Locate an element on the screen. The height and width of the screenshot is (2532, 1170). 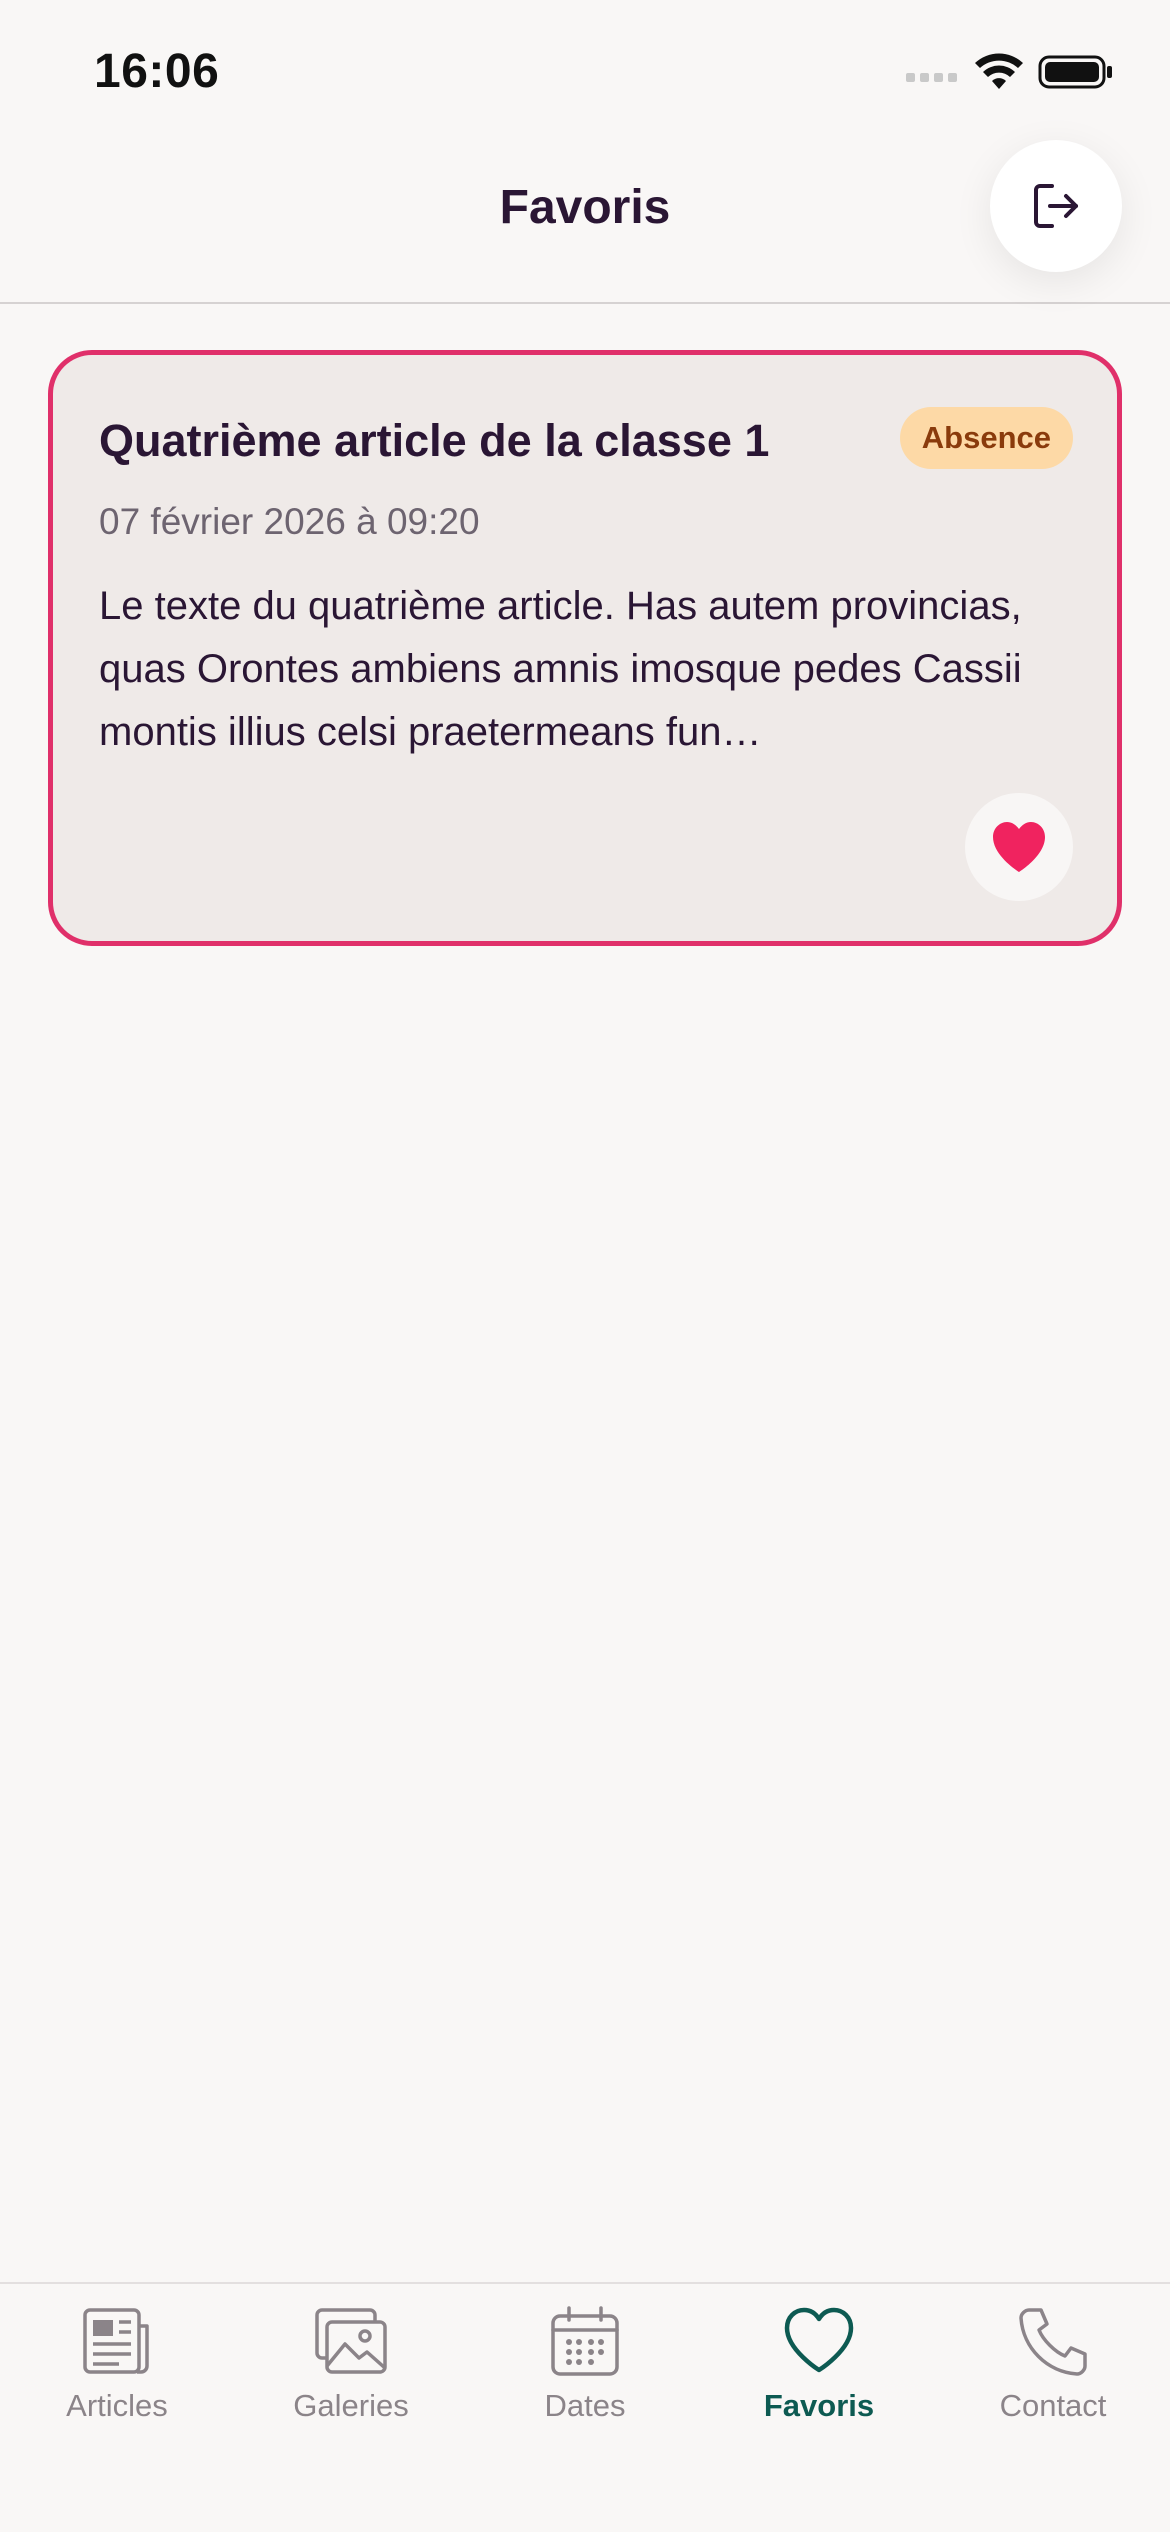
status-time: 16:06 is located at coordinates (157, 71).